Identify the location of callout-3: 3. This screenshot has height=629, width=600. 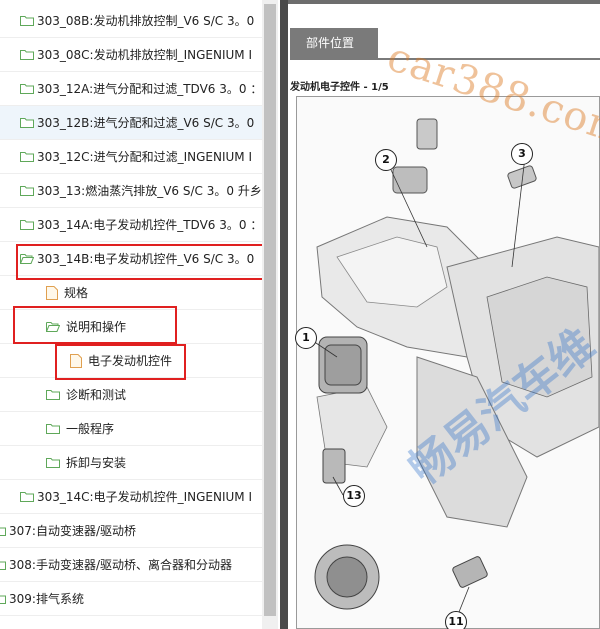
(522, 154).